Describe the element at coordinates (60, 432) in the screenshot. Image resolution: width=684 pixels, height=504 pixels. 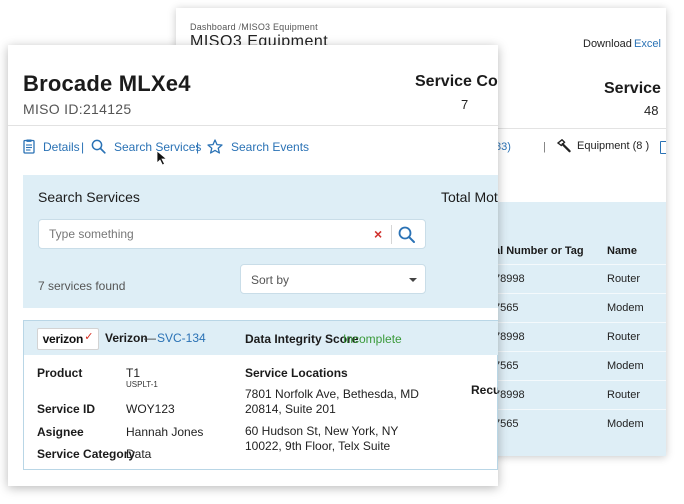
I see `assignee-label: Asignee` at that location.